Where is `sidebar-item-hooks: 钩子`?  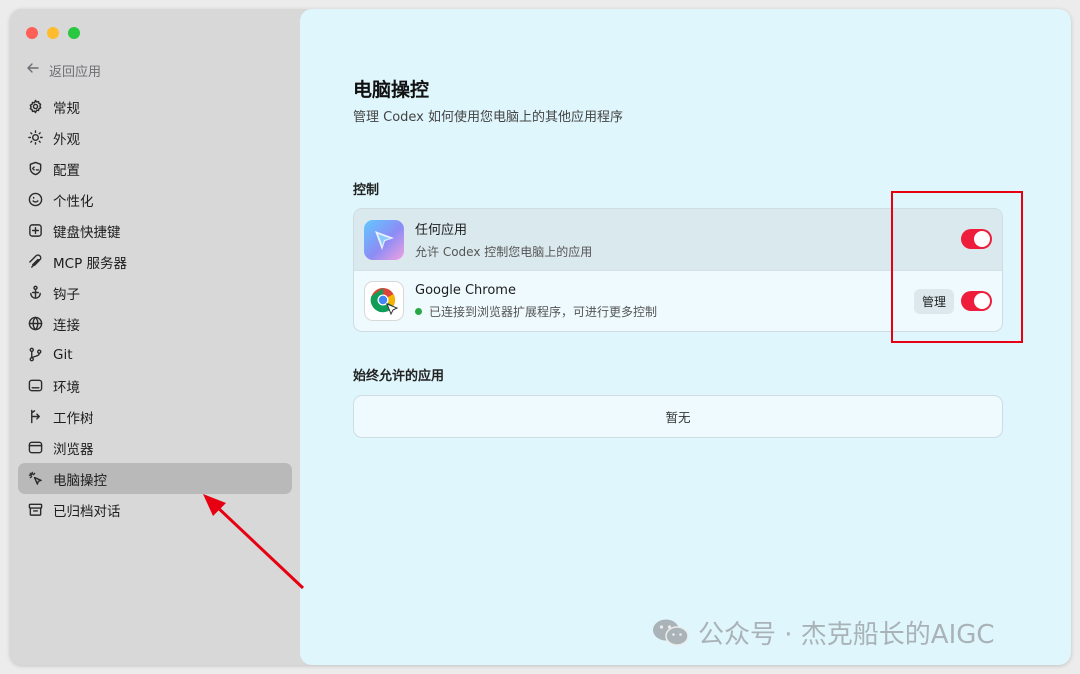 sidebar-item-hooks: 钩子 is located at coordinates (155, 292).